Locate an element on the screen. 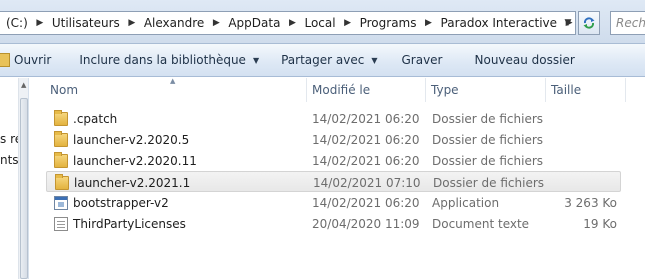  file-name: launcher-v2.2020.11 is located at coordinates (135, 160).